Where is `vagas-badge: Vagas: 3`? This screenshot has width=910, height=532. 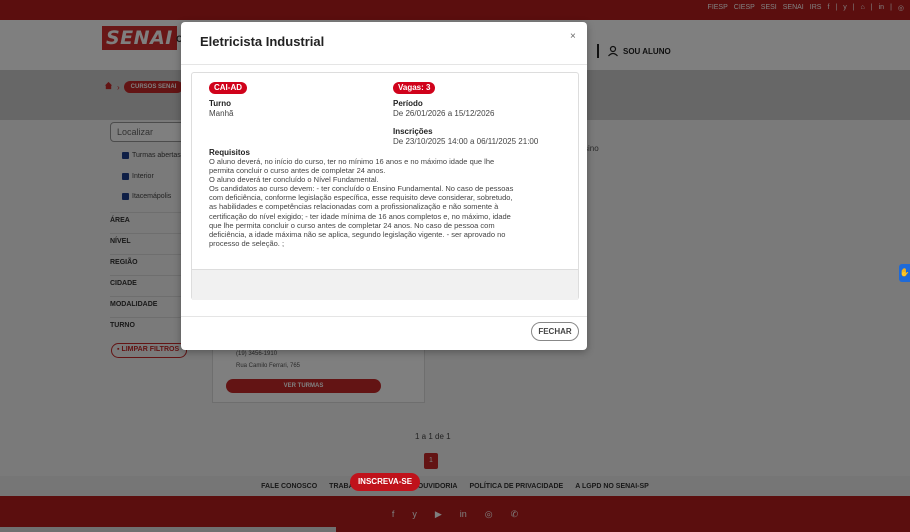
vagas-badge: Vagas: 3 is located at coordinates (414, 88).